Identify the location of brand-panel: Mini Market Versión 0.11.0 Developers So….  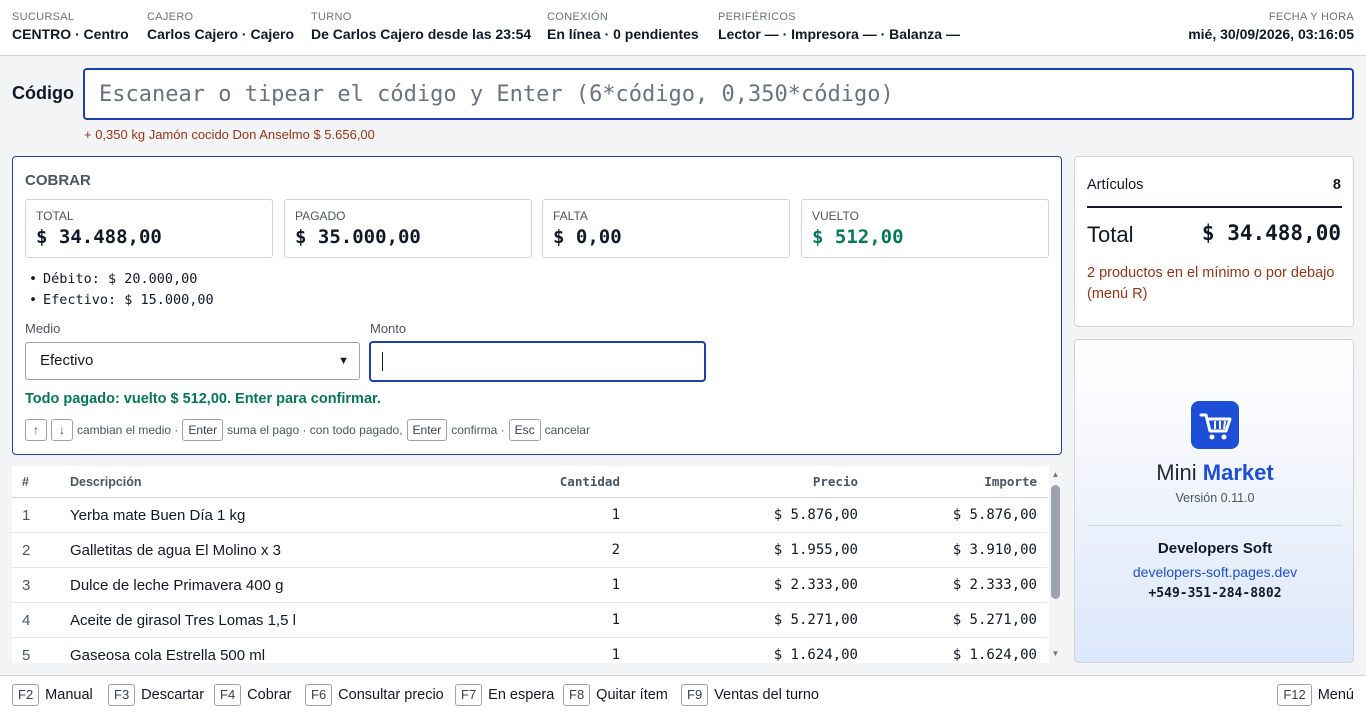
(1214, 501).